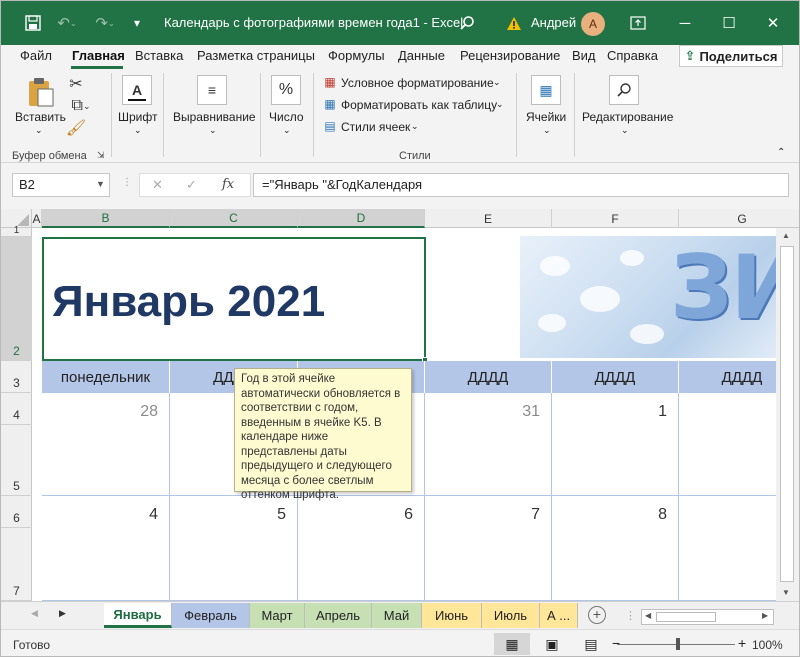  What do you see at coordinates (106, 218) in the screenshot?
I see `column-header-b: B` at bounding box center [106, 218].